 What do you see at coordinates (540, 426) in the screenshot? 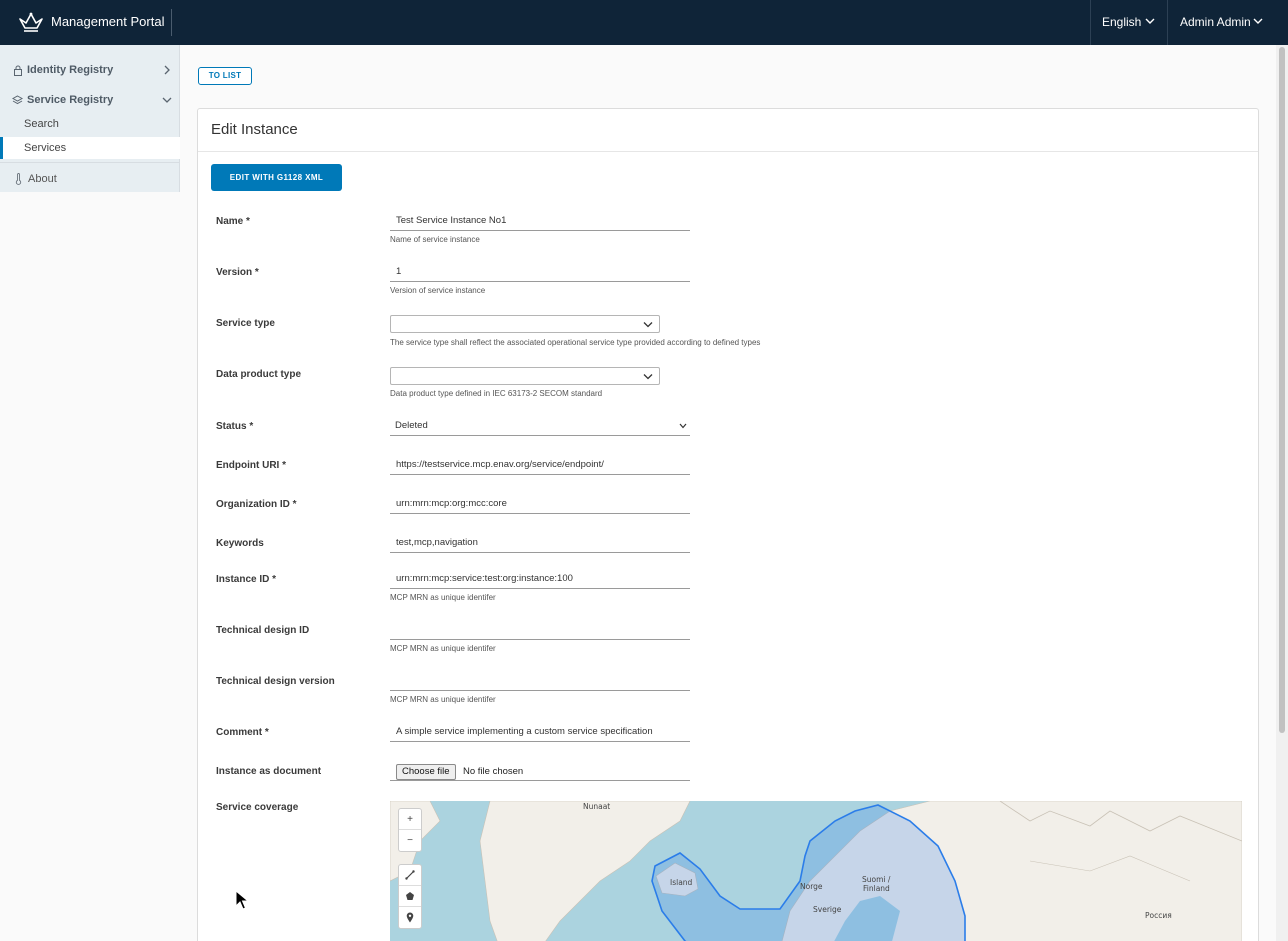
I see `status-select: Deleted` at bounding box center [540, 426].